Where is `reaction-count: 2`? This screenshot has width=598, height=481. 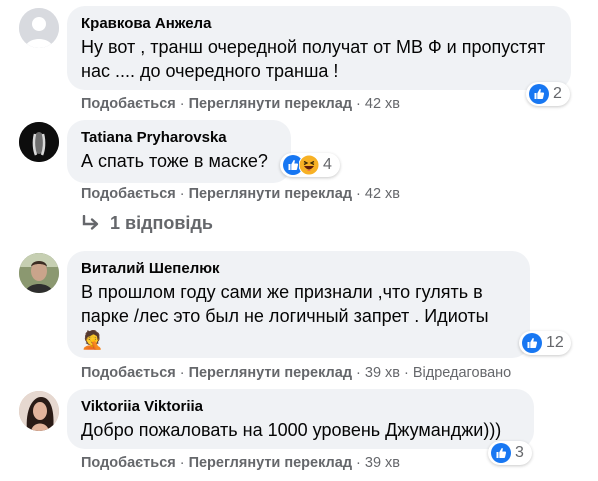 reaction-count: 2 is located at coordinates (557, 93).